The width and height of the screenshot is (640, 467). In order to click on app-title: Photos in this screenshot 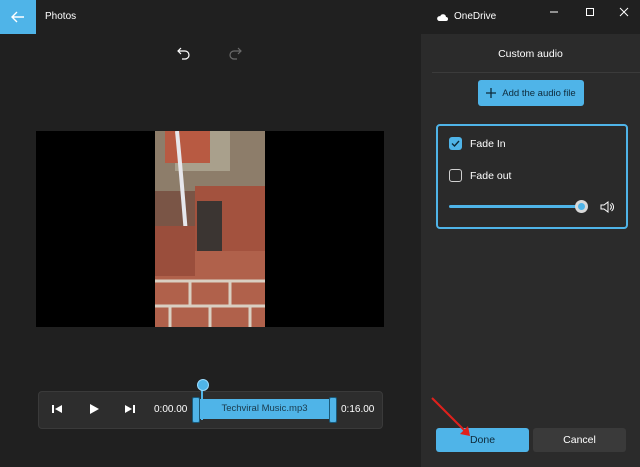, I will do `click(61, 16)`.